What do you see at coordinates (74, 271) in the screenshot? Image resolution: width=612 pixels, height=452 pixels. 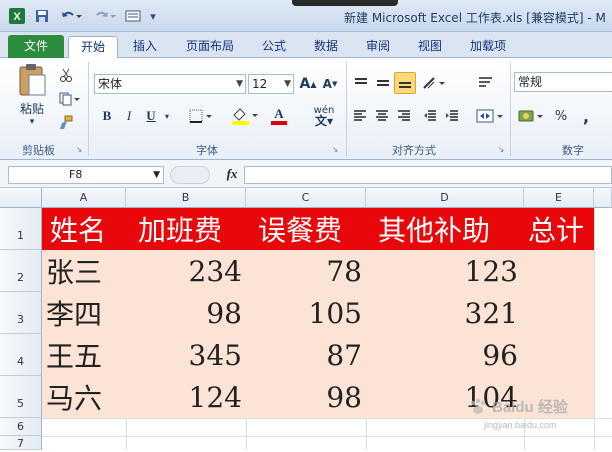 I see `cell-a2: 张三` at bounding box center [74, 271].